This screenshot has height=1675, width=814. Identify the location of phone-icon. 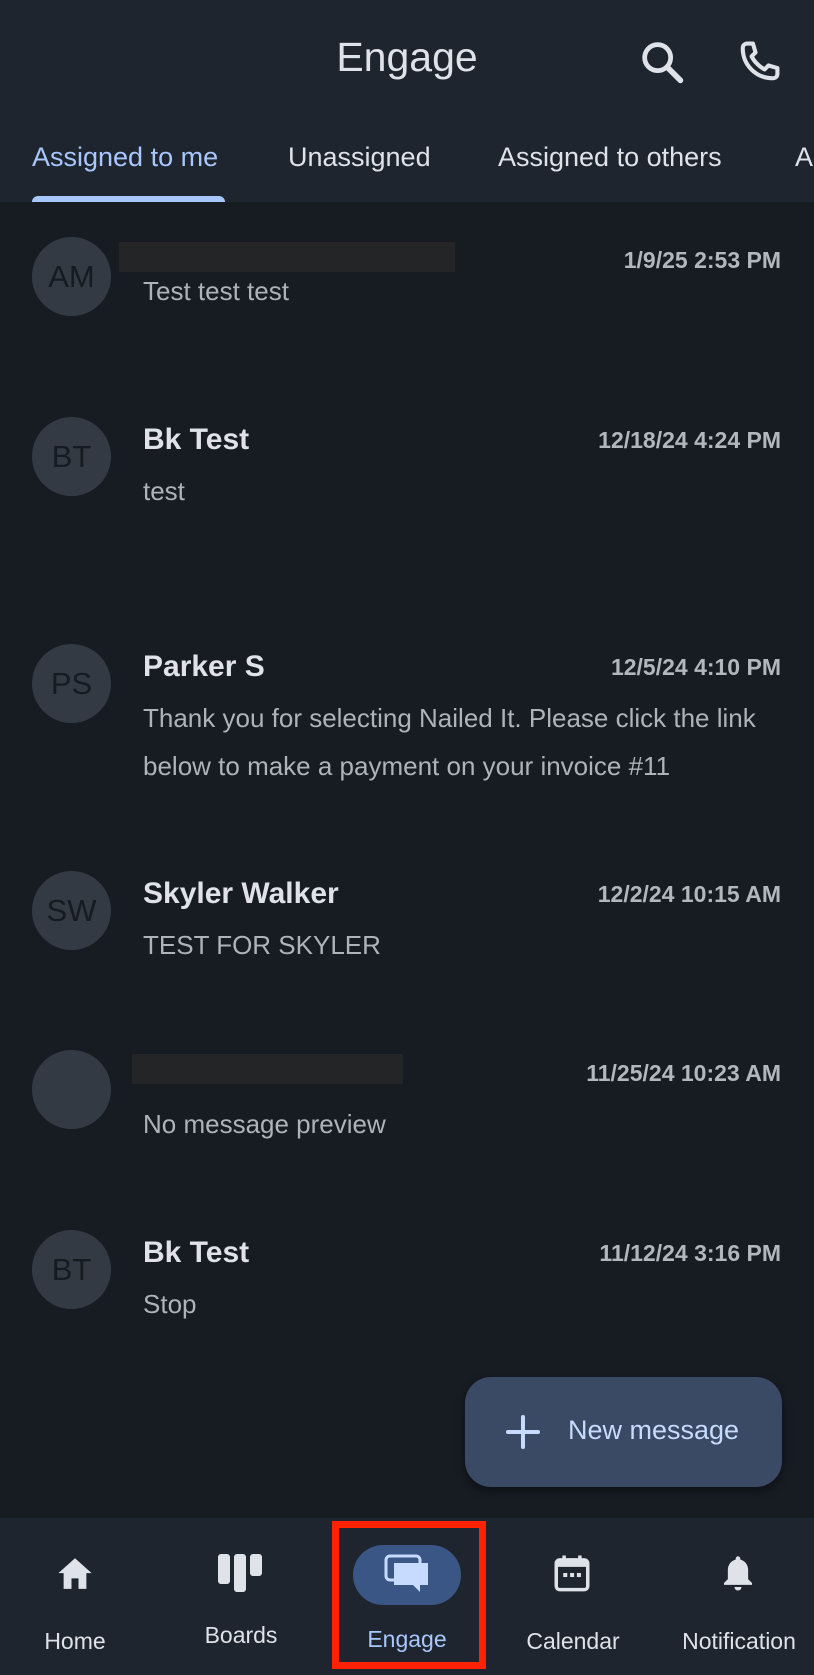
(759, 62).